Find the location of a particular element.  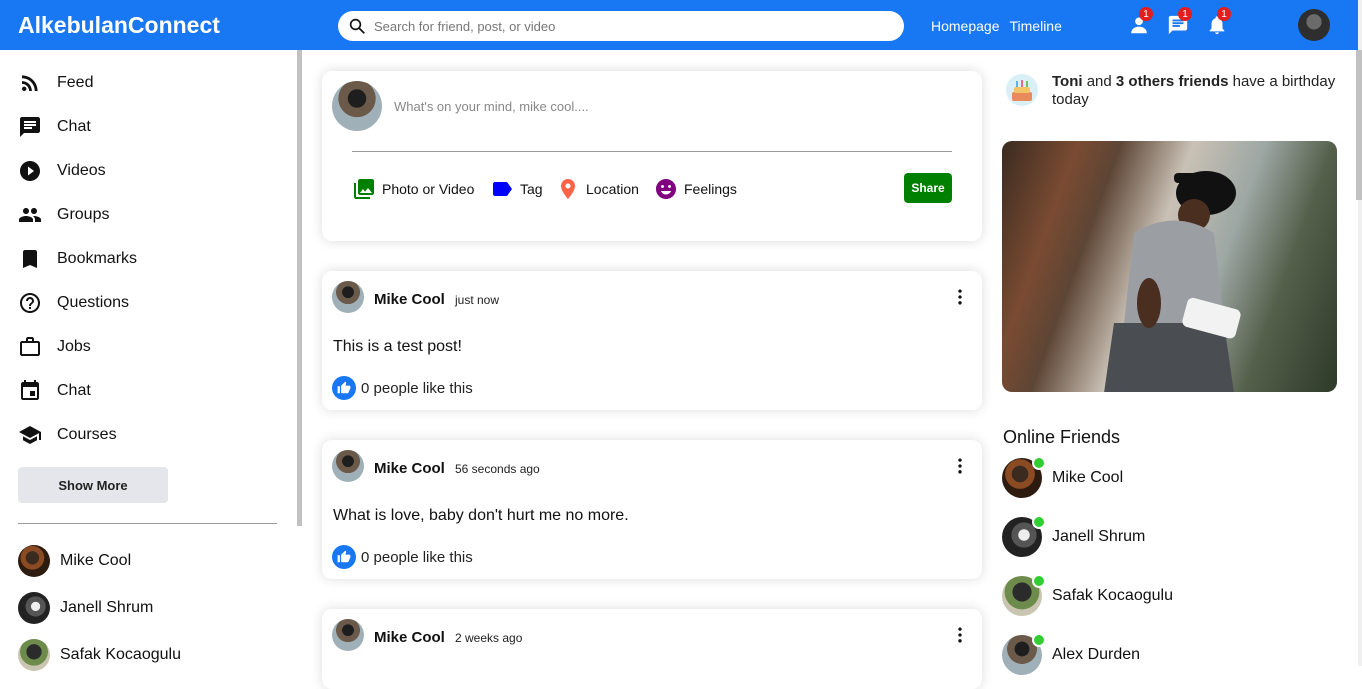

sidebar-scrollbar is located at coordinates (299, 288).